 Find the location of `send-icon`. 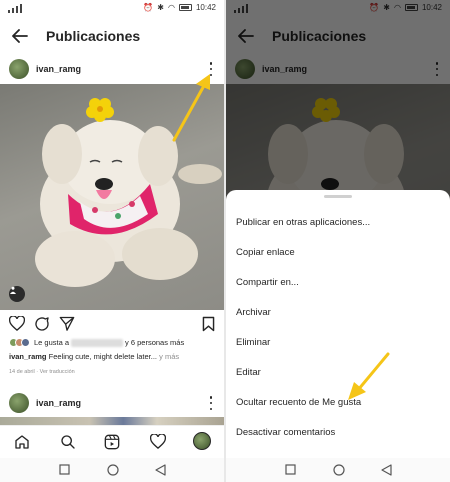

send-icon is located at coordinates (67, 323).